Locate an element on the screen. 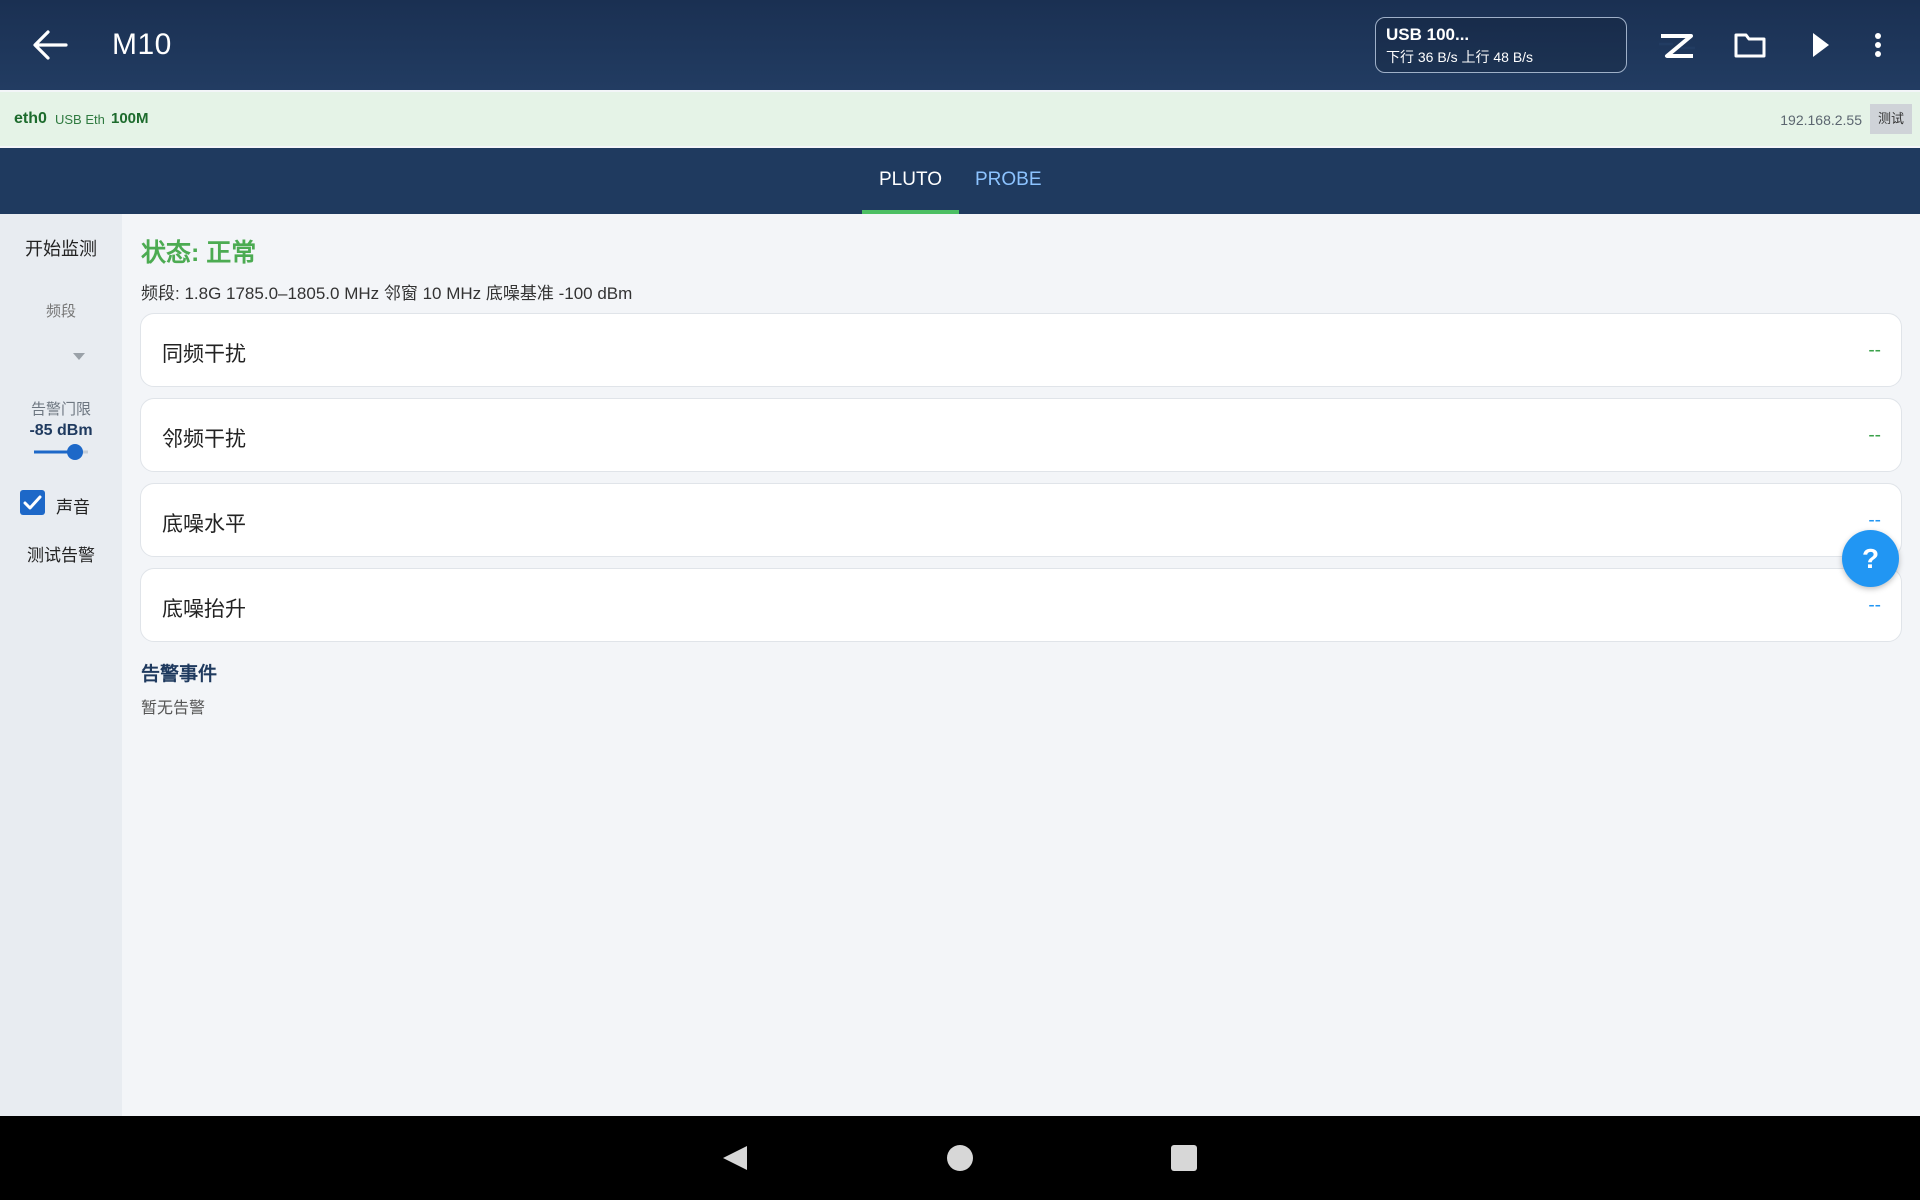 The height and width of the screenshot is (1200, 1920). sidebar: 开始监测 频段 告警门限 -85 dBm 声音 测试告警 is located at coordinates (61, 665).